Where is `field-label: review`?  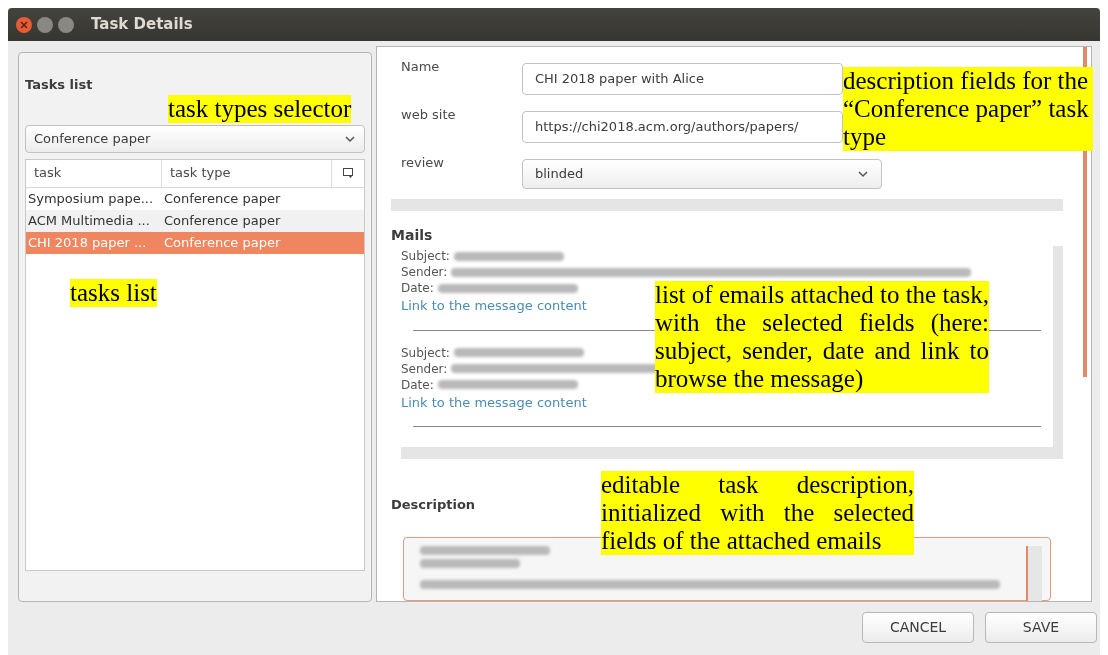 field-label: review is located at coordinates (423, 163).